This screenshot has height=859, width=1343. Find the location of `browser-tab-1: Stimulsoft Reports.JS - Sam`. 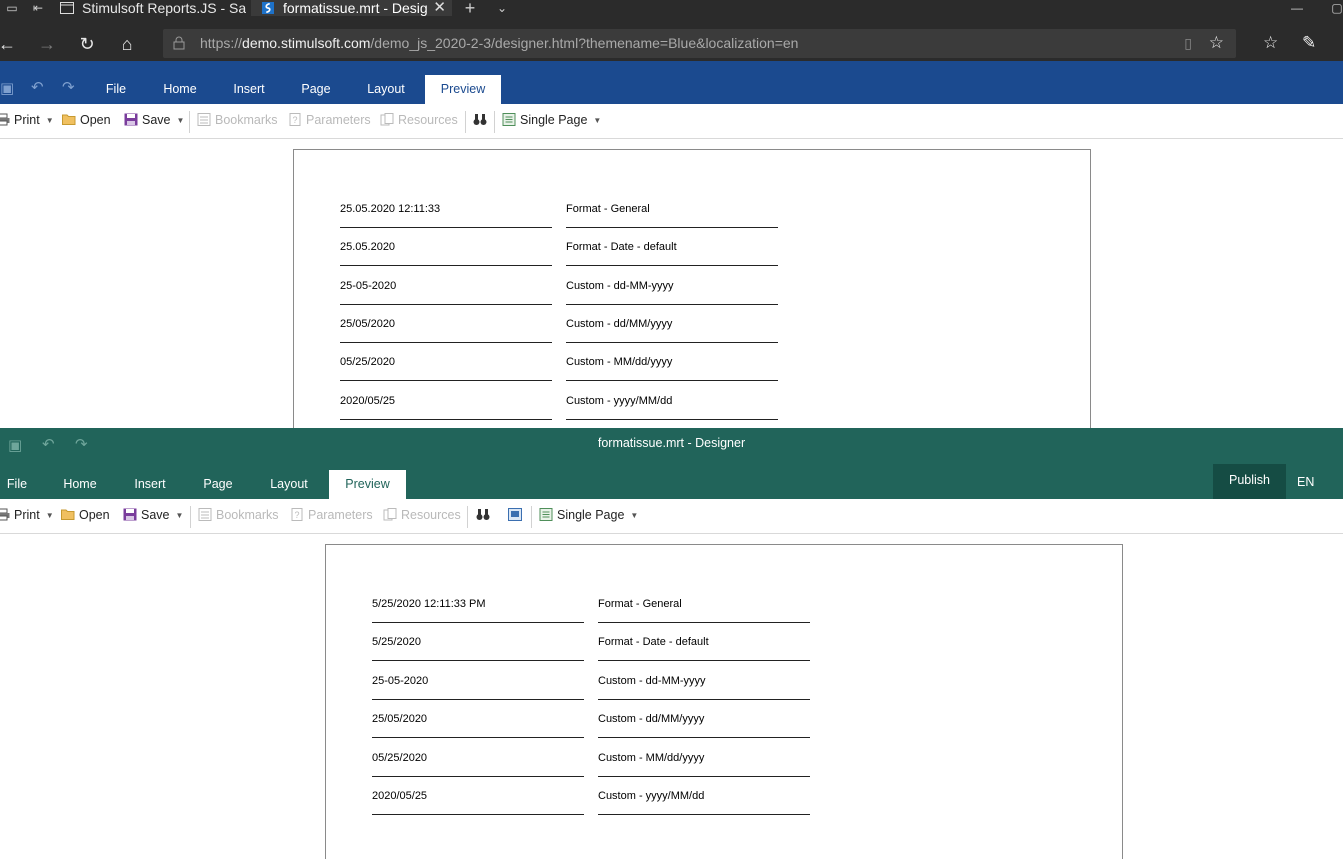

browser-tab-1: Stimulsoft Reports.JS - Sam is located at coordinates (149, 8).